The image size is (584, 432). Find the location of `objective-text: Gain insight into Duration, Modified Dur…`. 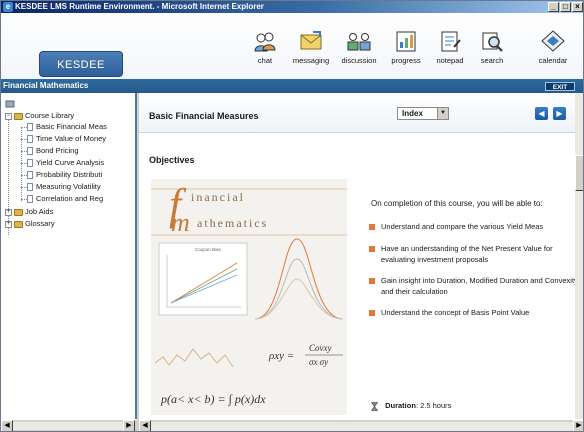

objective-text: Gain insight into Duration, Modified Dur… is located at coordinates (479, 286).